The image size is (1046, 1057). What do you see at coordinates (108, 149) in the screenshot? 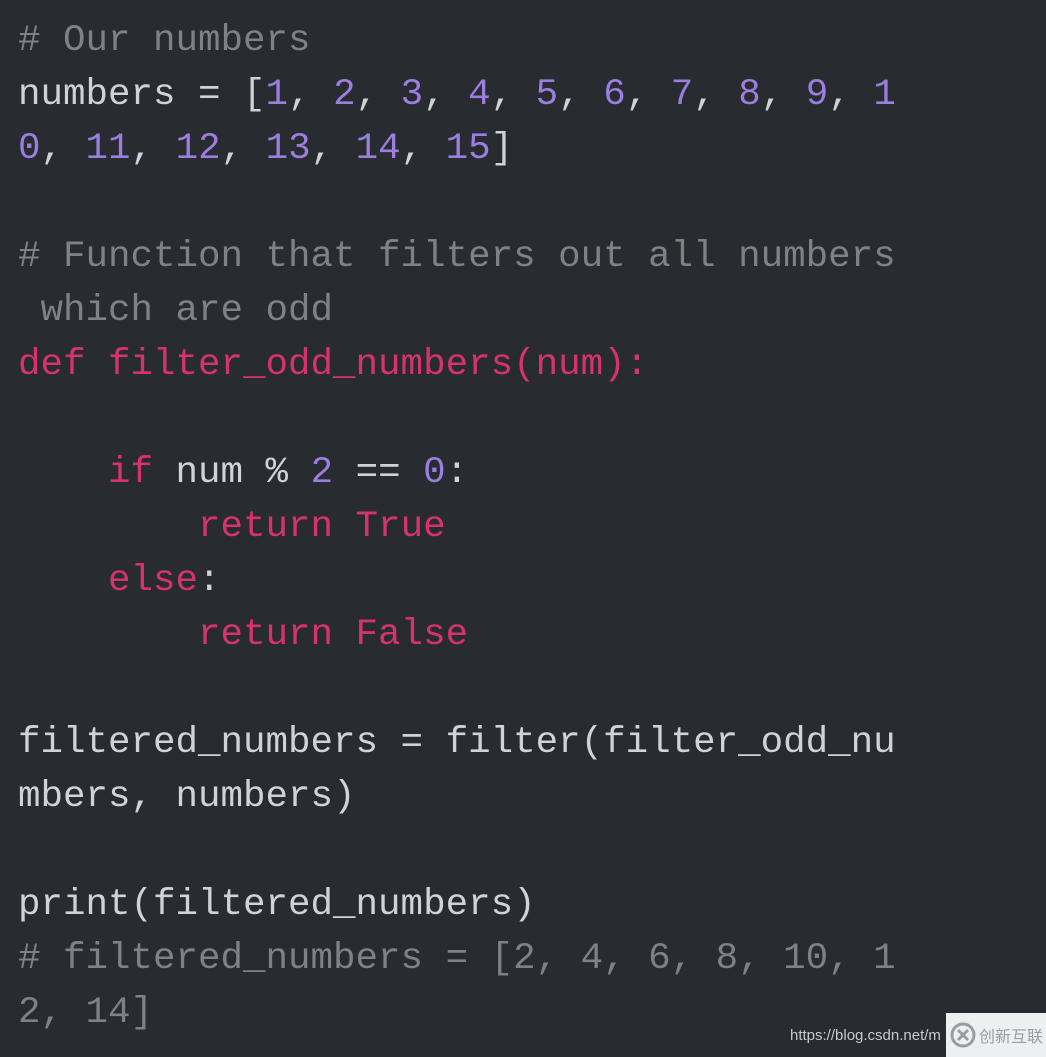
I see `code-token: 11` at bounding box center [108, 149].